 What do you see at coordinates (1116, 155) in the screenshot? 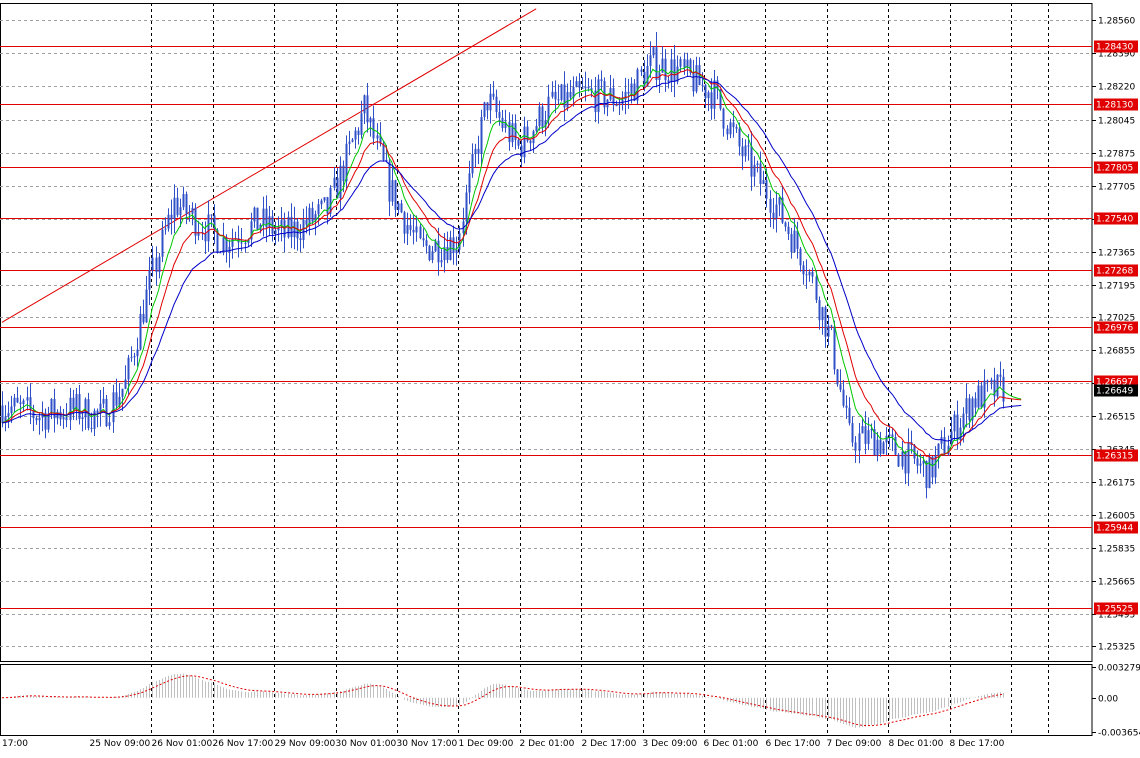
I see `price-tick-label: 1.27875` at bounding box center [1116, 155].